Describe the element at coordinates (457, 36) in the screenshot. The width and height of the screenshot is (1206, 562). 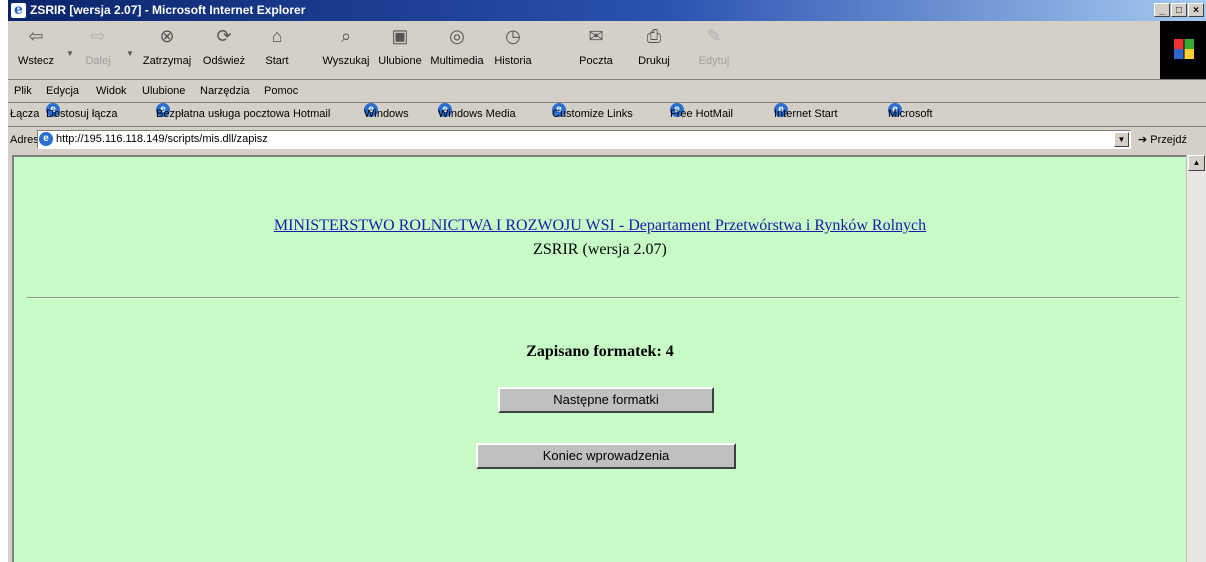
I see `media-icon: ◎` at that location.